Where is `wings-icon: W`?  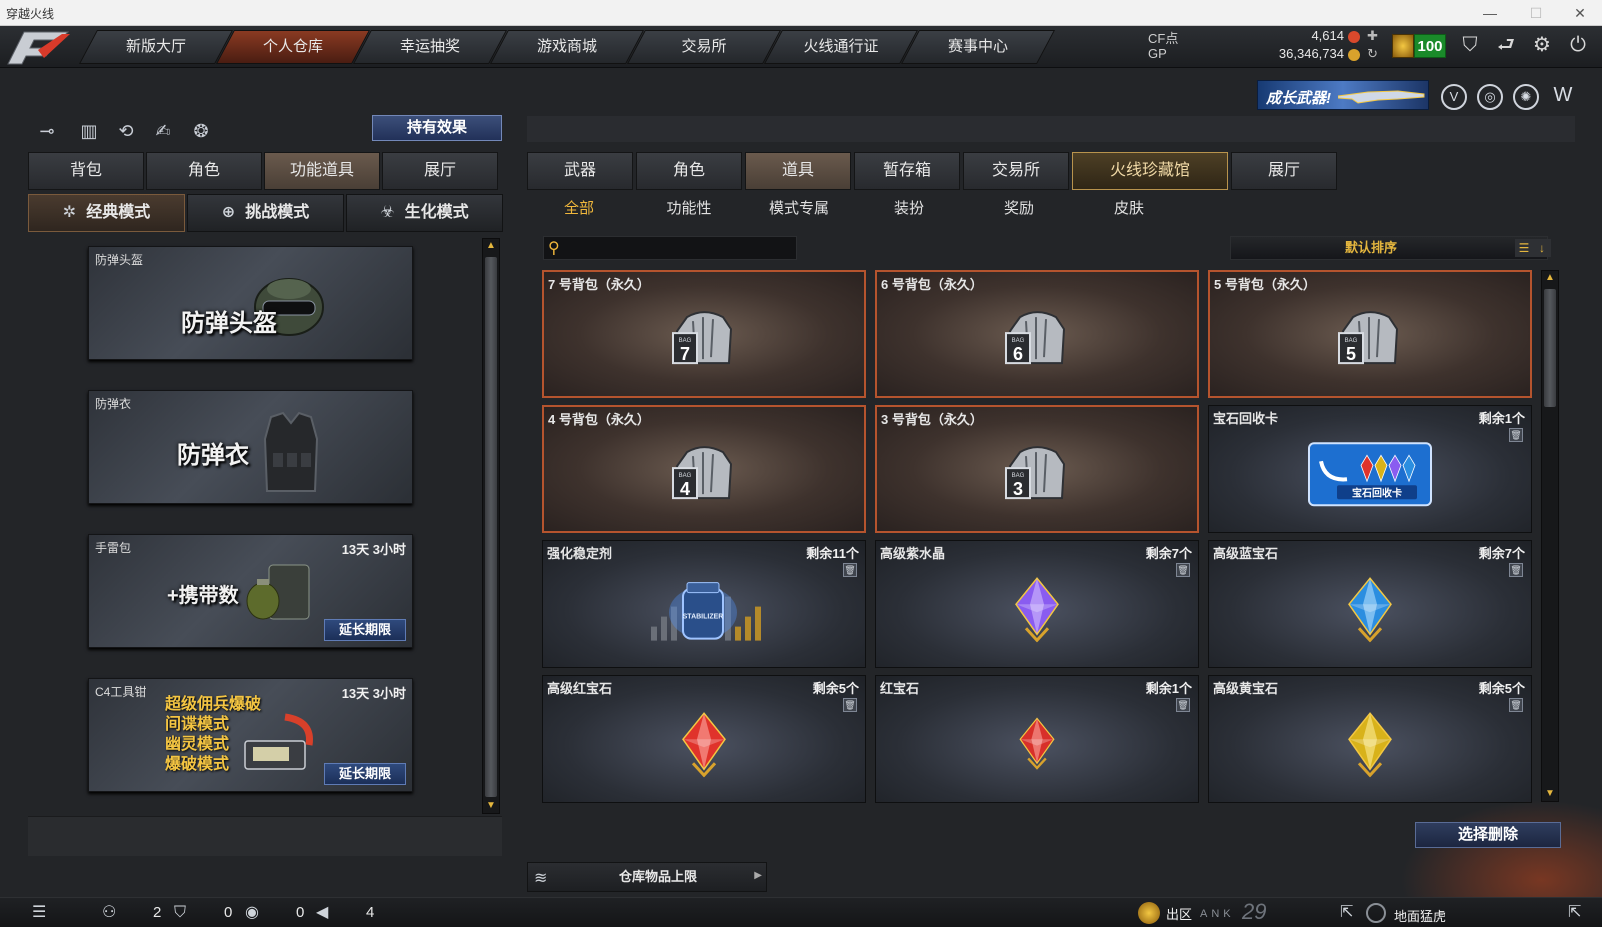
wings-icon: W is located at coordinates (1563, 97).